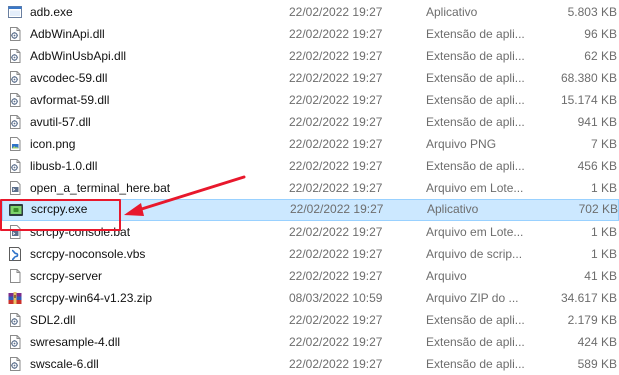 The image size is (619, 375). What do you see at coordinates (15, 144) in the screenshot?
I see `image-file-icon` at bounding box center [15, 144].